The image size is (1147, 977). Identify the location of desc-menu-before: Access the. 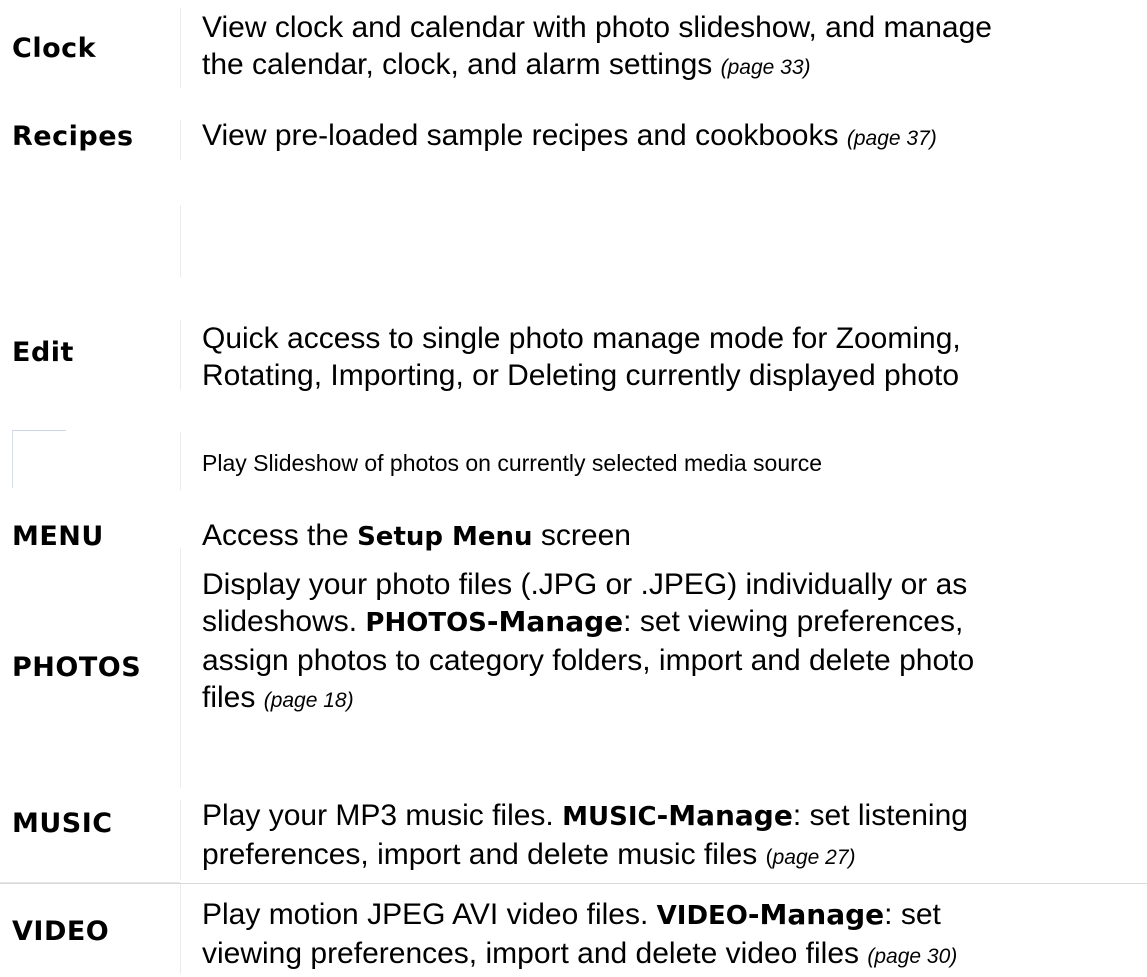
(275, 535).